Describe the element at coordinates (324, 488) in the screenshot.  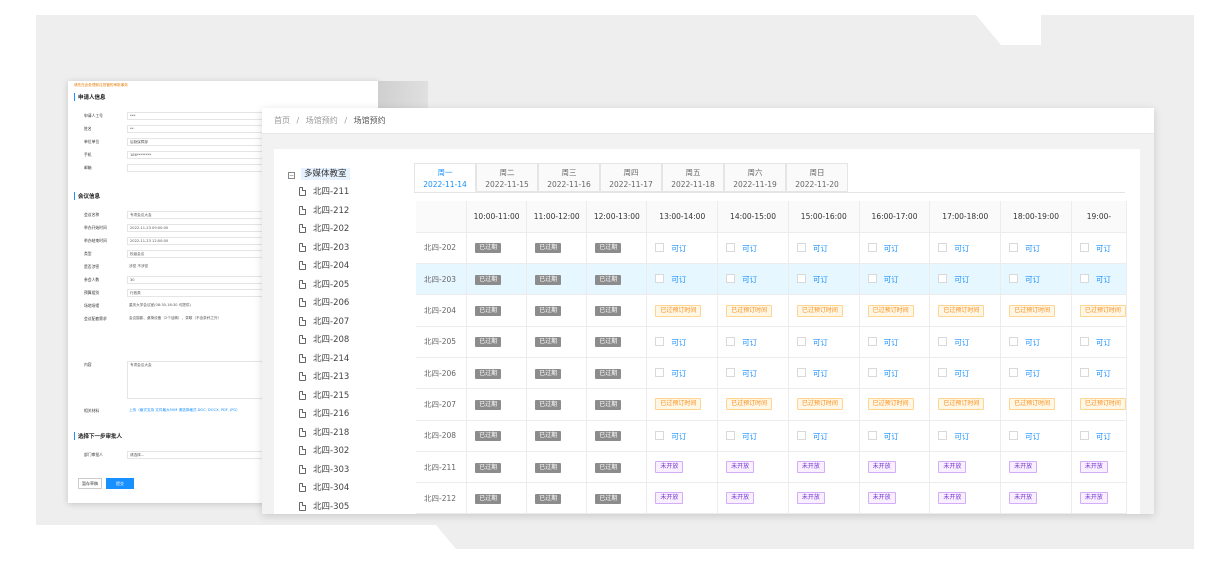
I see `tree-item: 北四-304` at that location.